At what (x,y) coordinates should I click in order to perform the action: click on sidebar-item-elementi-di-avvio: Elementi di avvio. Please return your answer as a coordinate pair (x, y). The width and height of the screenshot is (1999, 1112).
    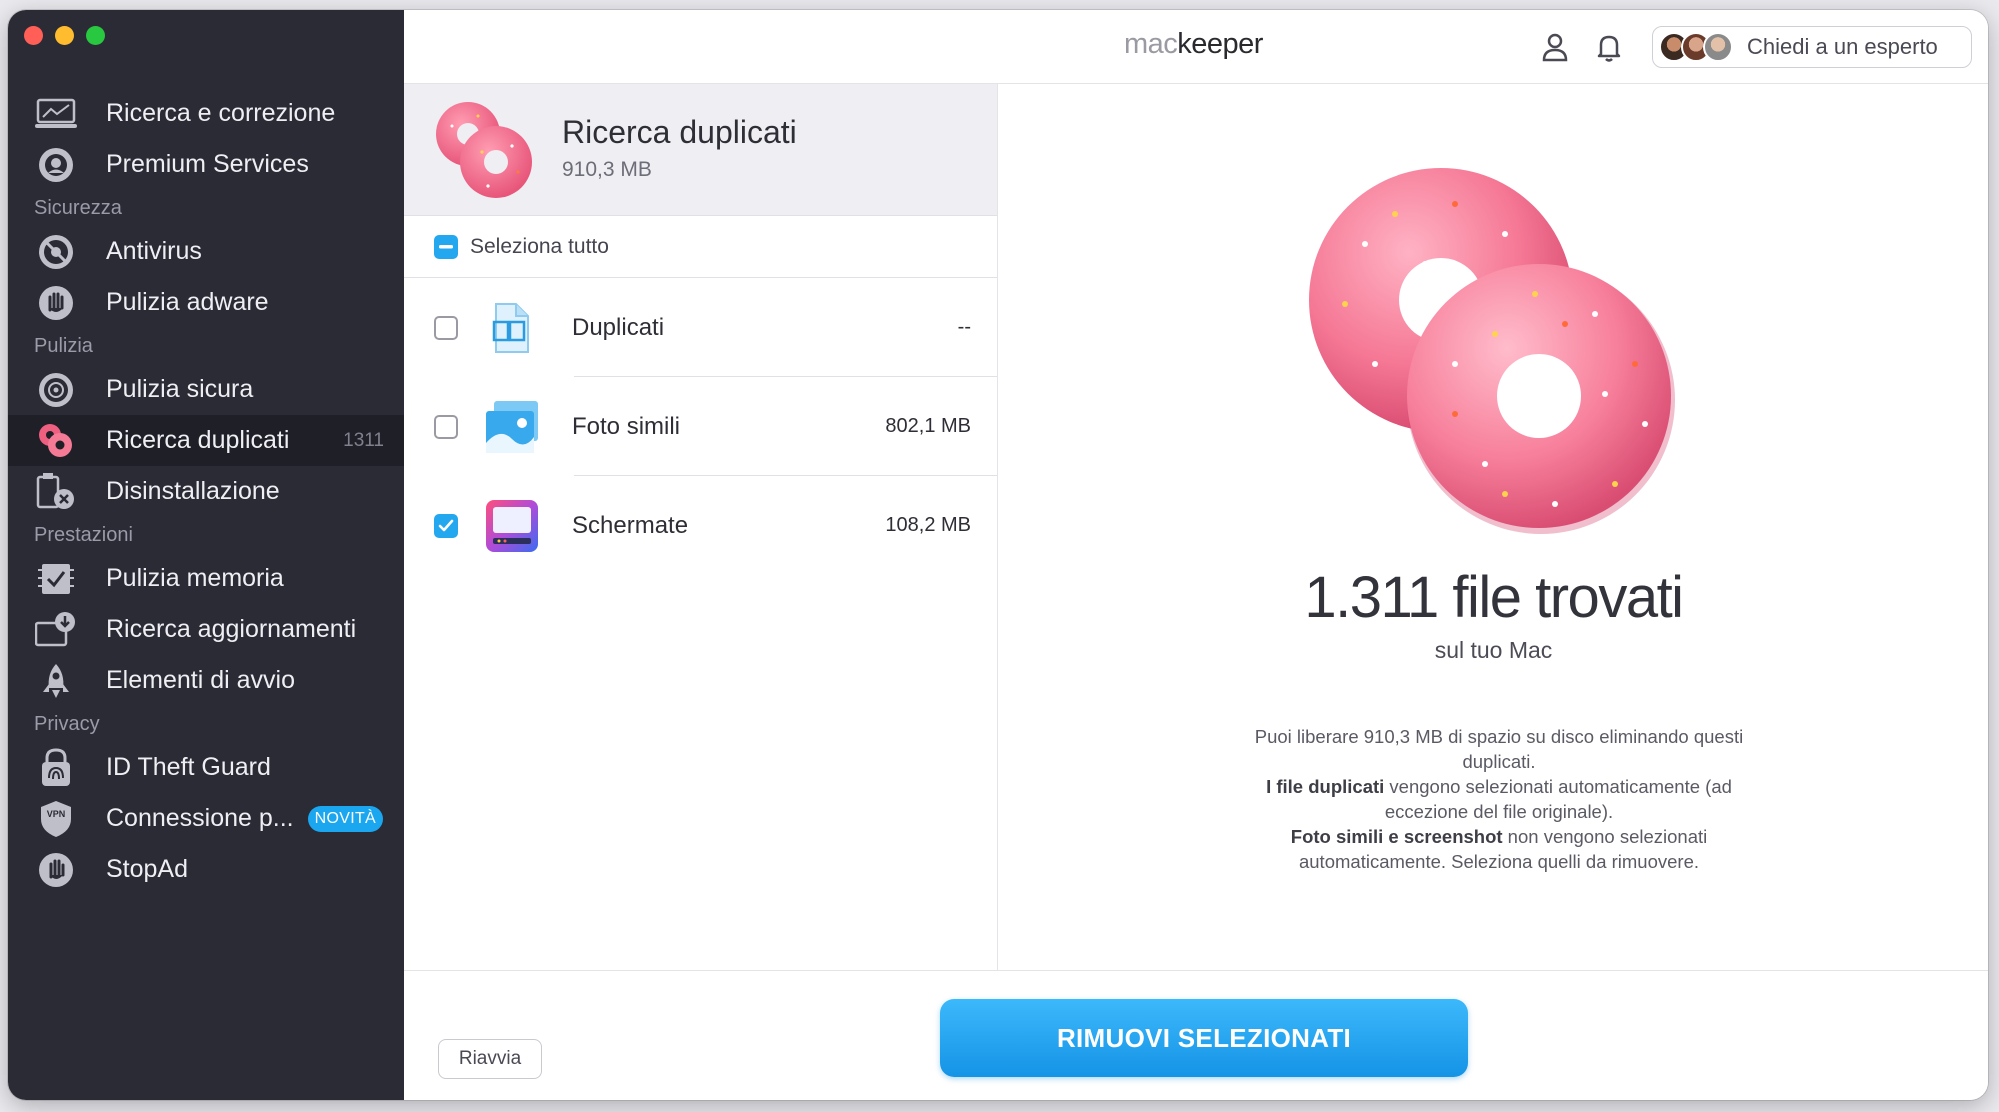
    Looking at the image, I should click on (206, 680).